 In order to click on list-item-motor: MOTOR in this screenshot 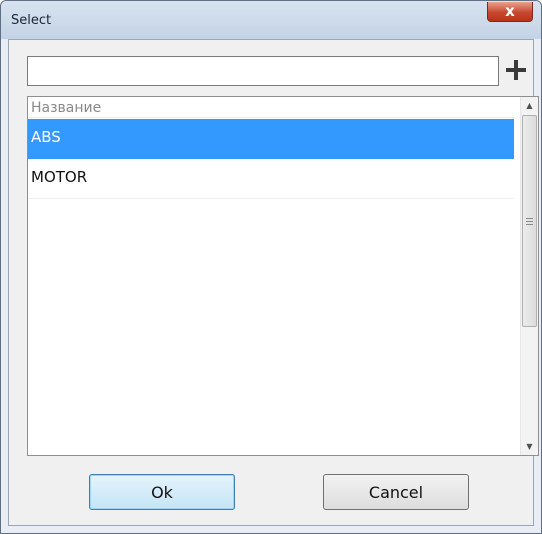, I will do `click(271, 179)`.